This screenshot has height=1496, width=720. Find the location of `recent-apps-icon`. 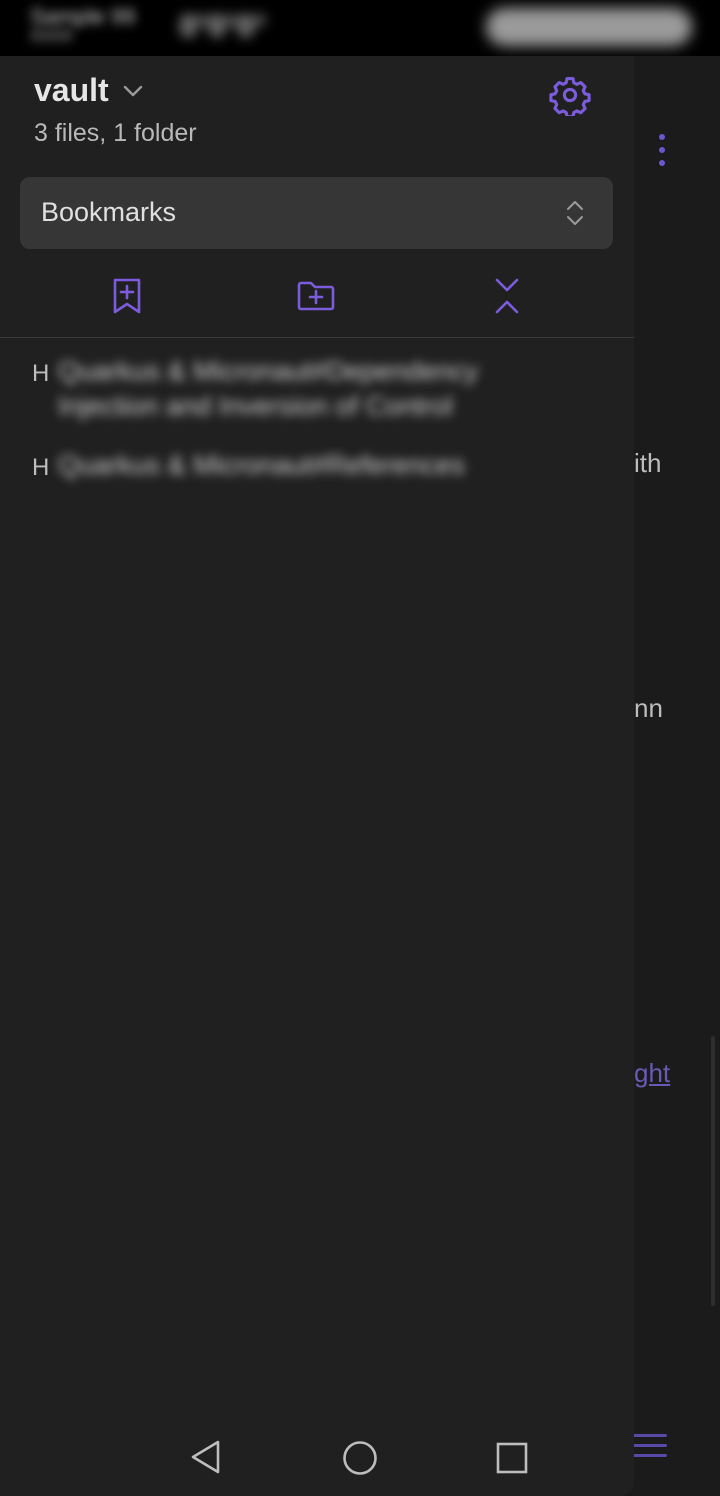

recent-apps-icon is located at coordinates (512, 1458).